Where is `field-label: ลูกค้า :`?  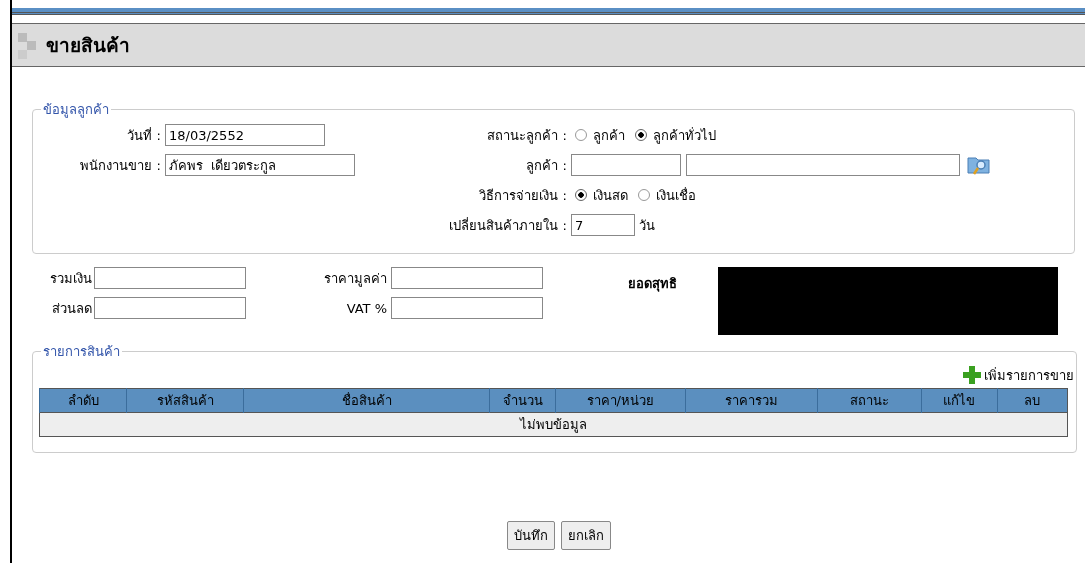 field-label: ลูกค้า : is located at coordinates (546, 166).